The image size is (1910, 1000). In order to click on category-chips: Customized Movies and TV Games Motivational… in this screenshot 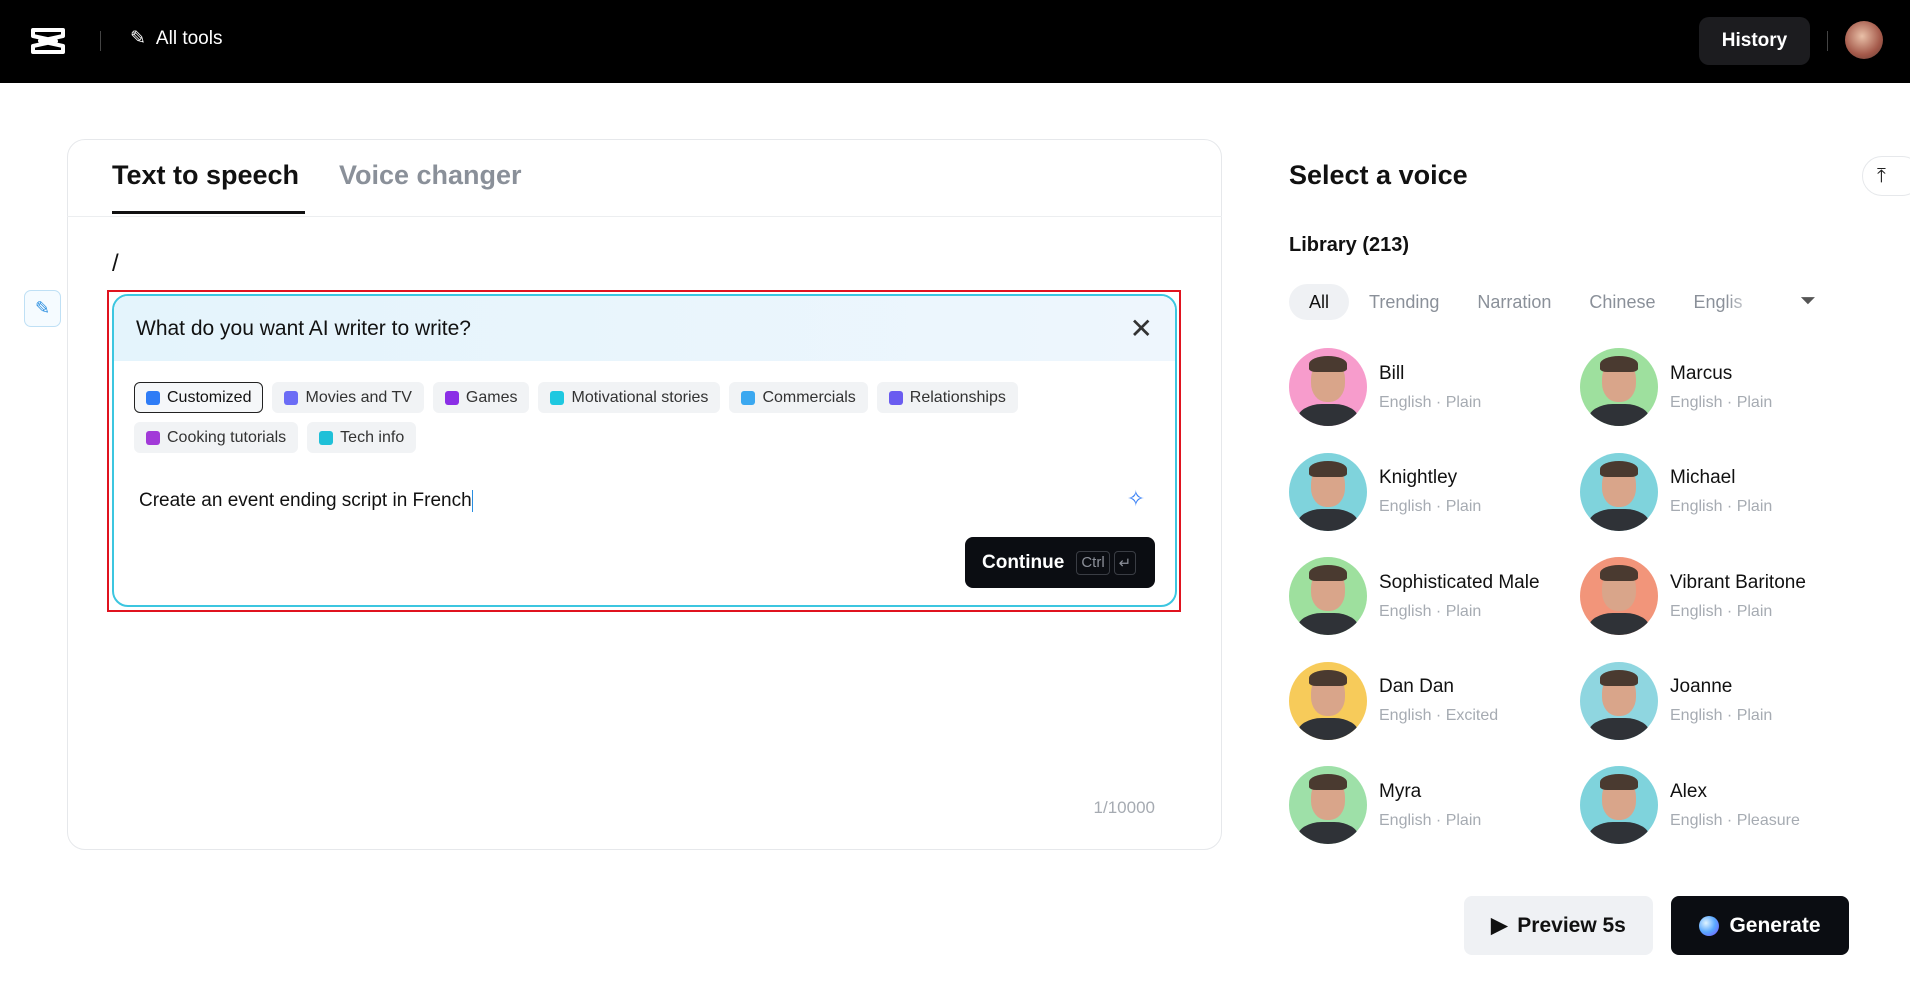, I will do `click(634, 417)`.